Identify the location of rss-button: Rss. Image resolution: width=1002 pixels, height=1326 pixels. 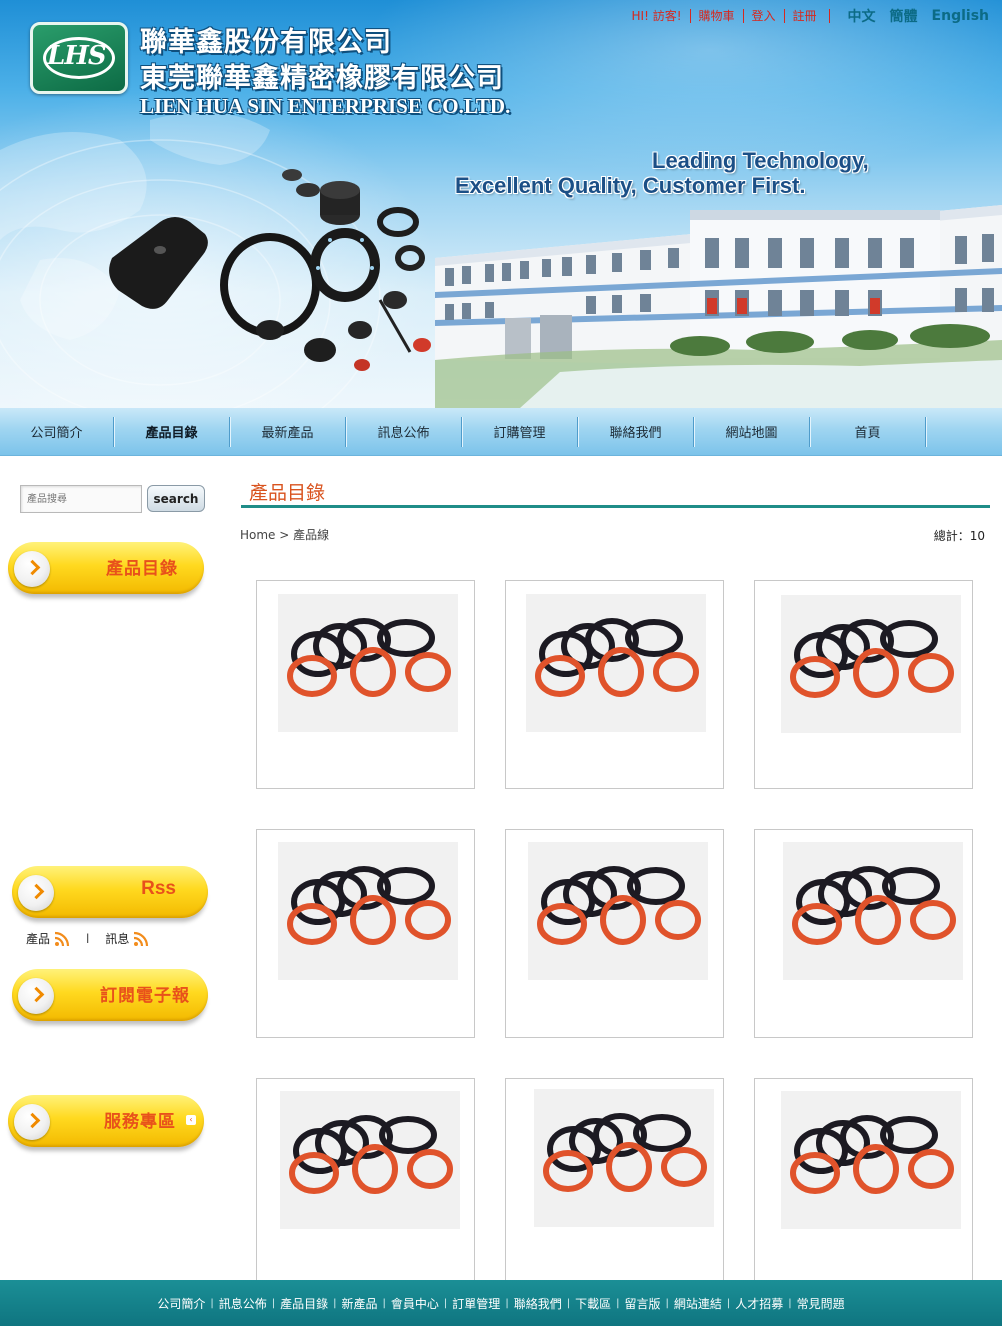
(110, 892).